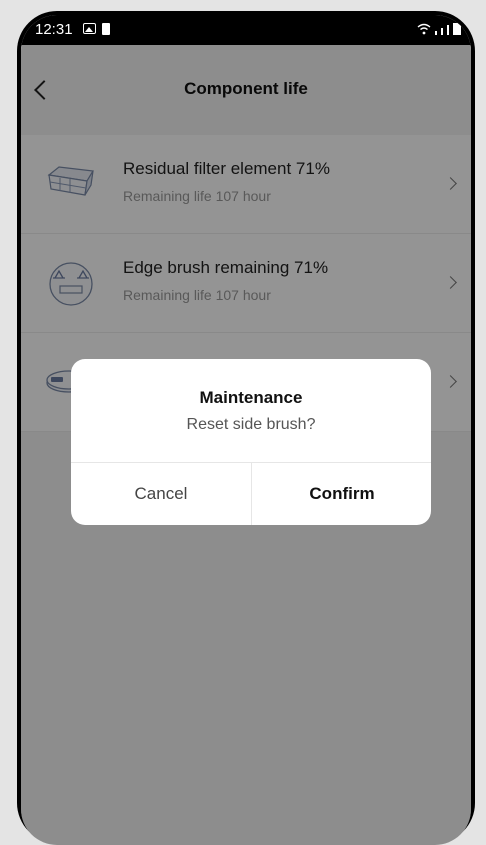 The width and height of the screenshot is (486, 845). Describe the element at coordinates (161, 494) in the screenshot. I see `cancel-button: Cancel` at that location.